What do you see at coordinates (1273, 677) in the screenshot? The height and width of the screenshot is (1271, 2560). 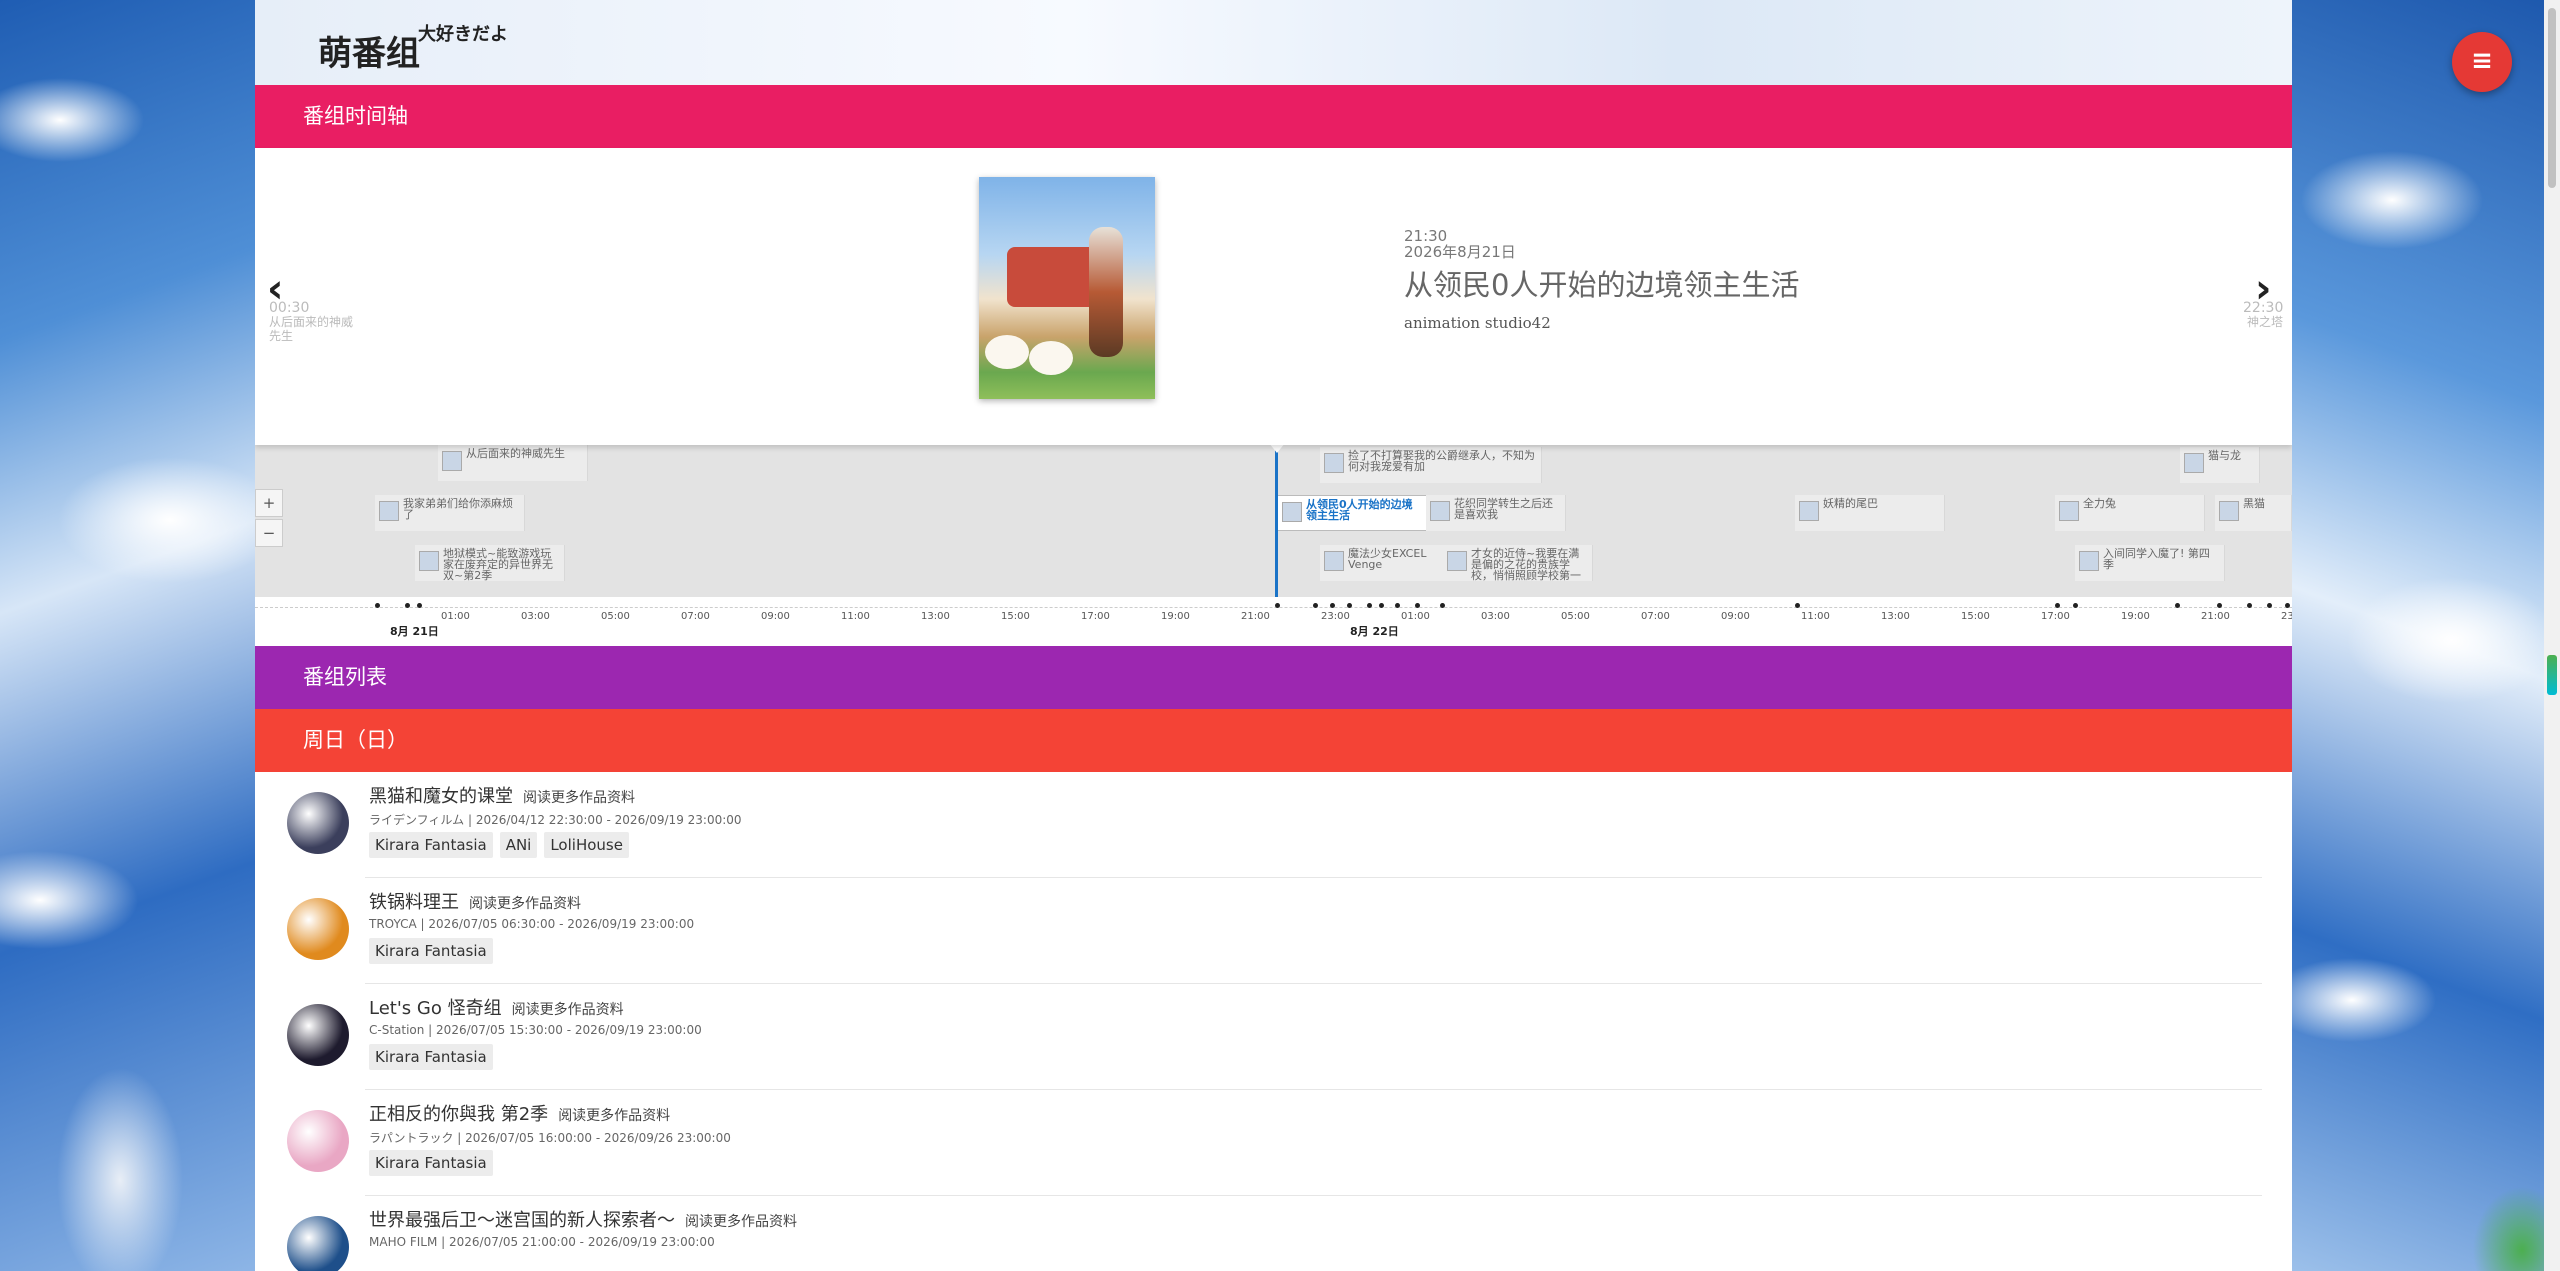 I see `list-section-bar: 番组列表` at bounding box center [1273, 677].